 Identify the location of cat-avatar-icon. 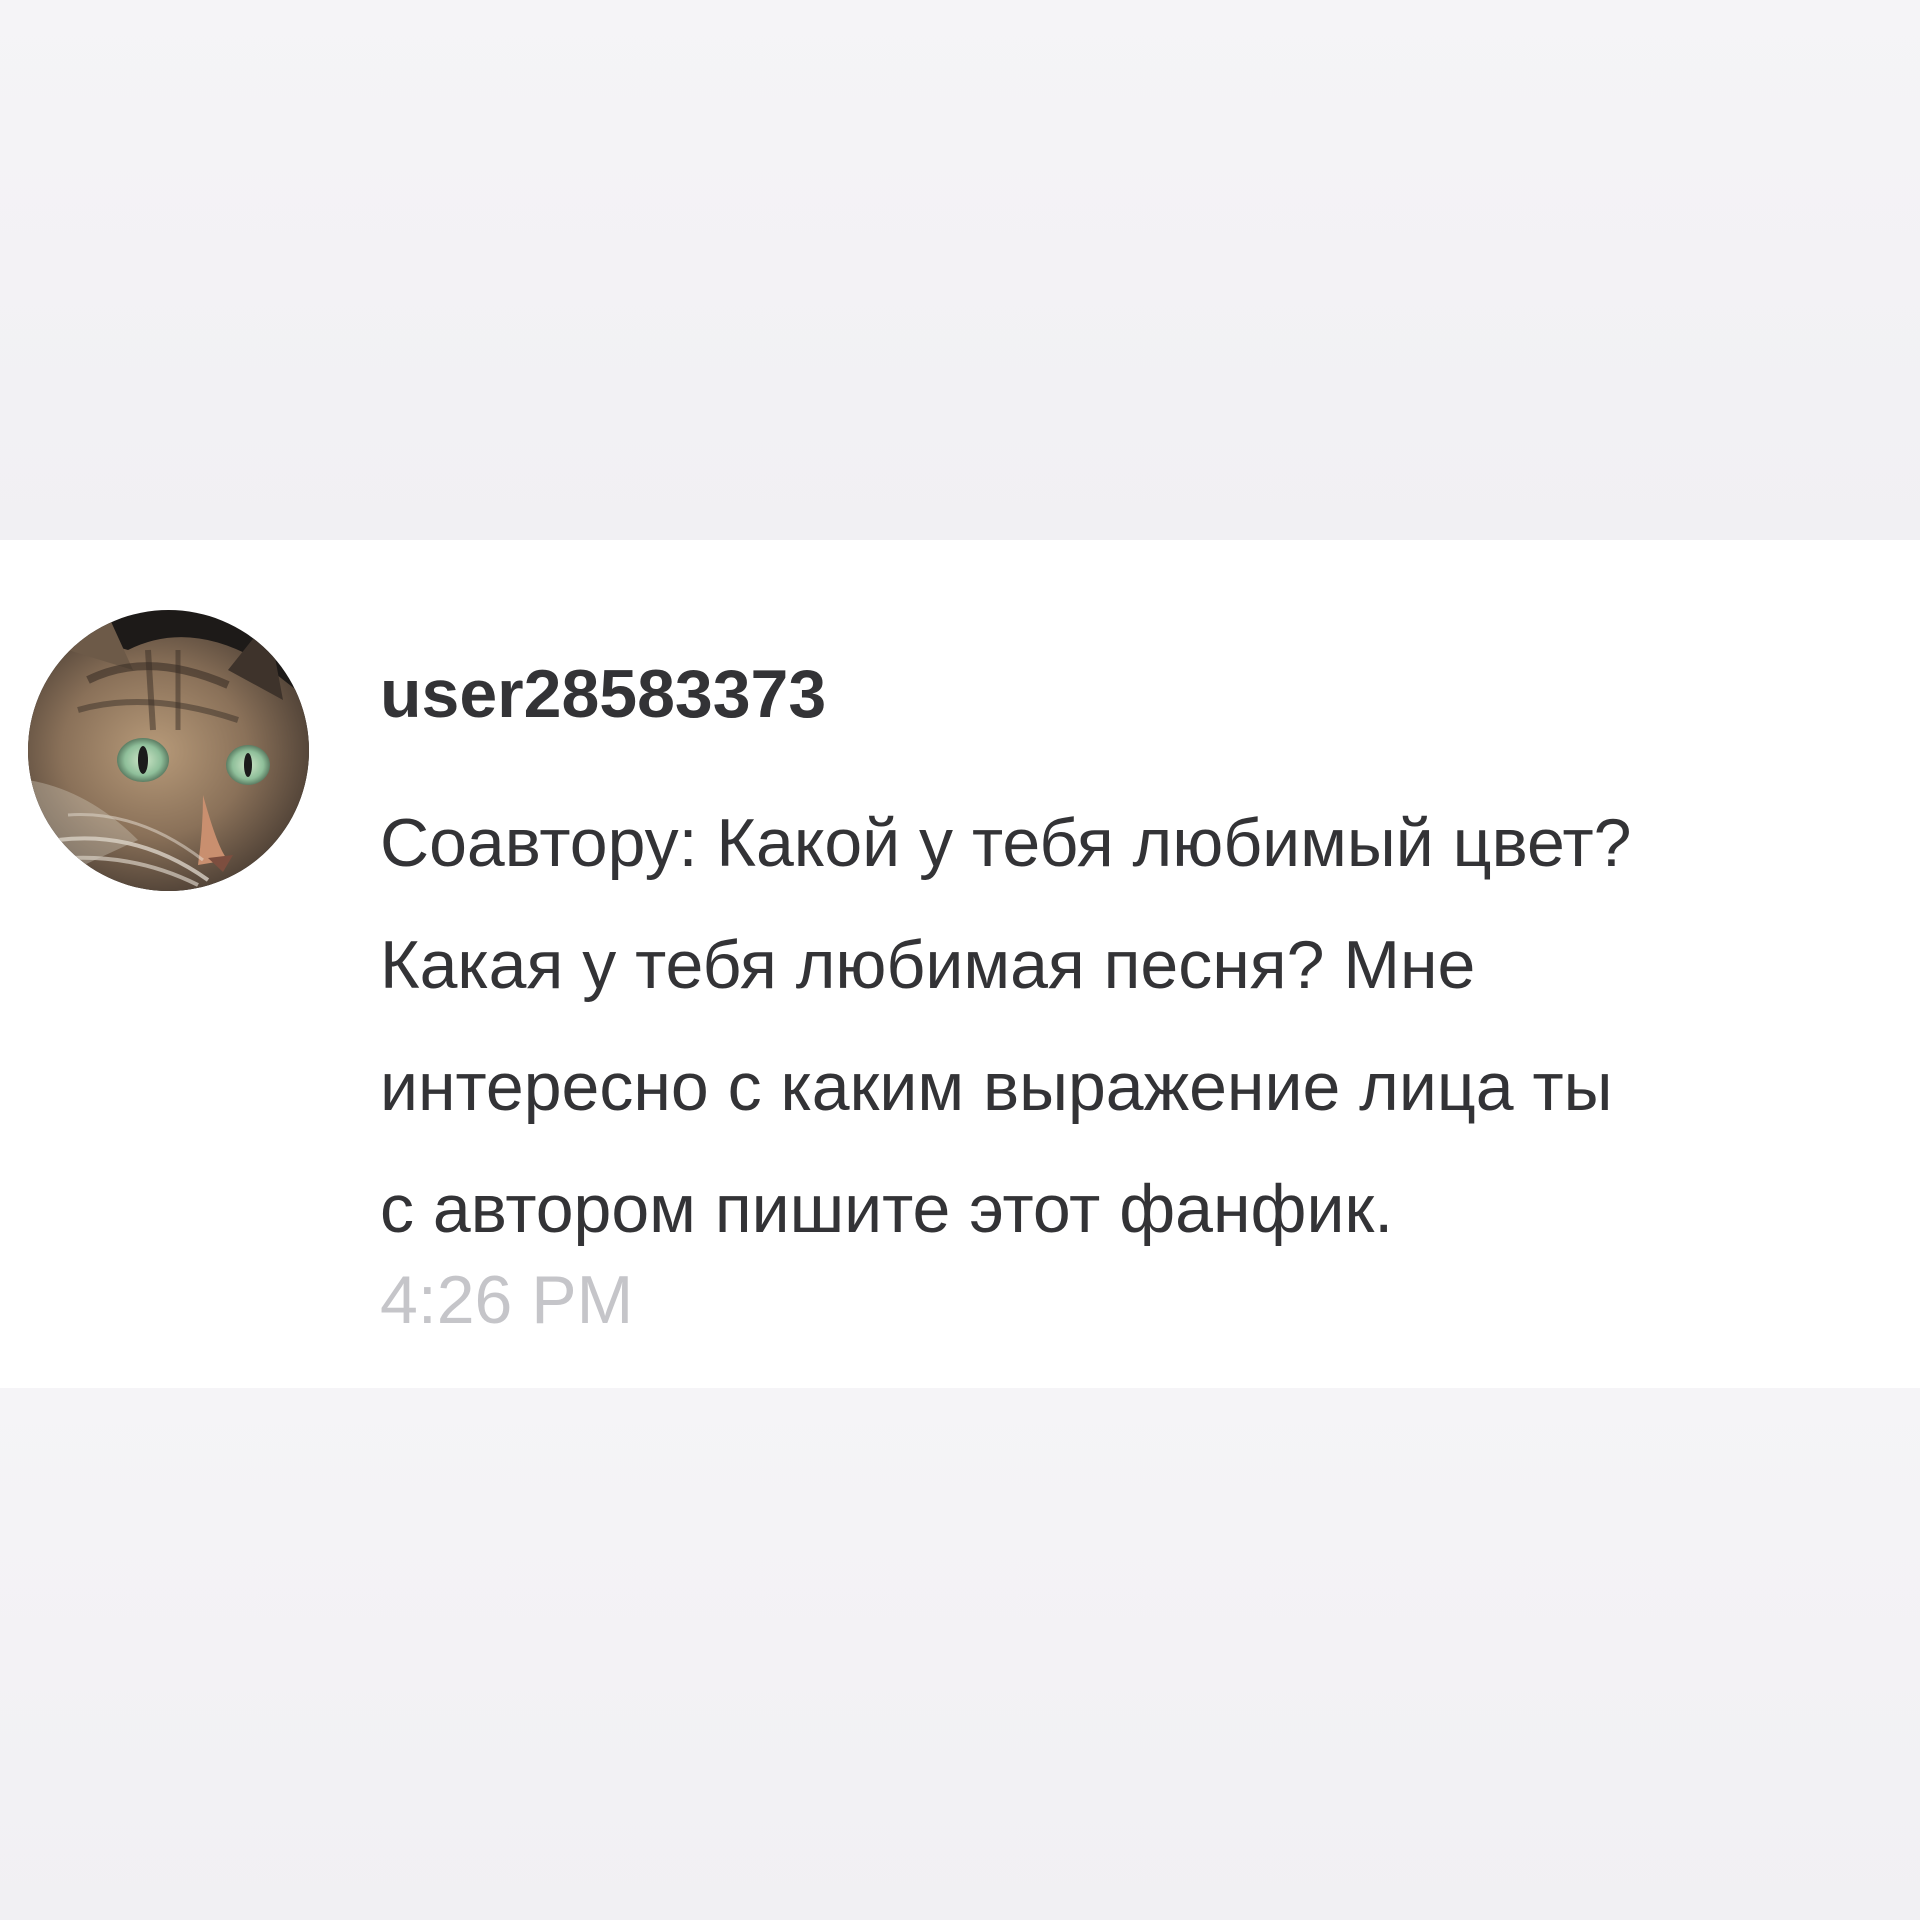
(168, 750).